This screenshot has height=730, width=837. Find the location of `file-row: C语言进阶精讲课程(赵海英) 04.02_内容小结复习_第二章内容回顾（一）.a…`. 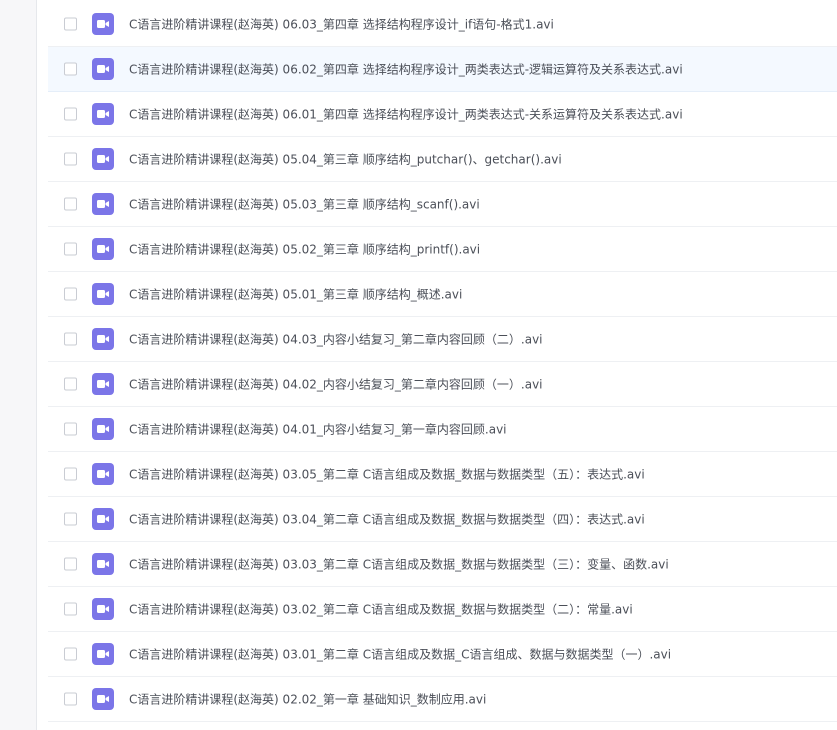

file-row: C语言进阶精讲课程(赵海英) 04.02_内容小结复习_第二章内容回顾（一）.a… is located at coordinates (442, 384).